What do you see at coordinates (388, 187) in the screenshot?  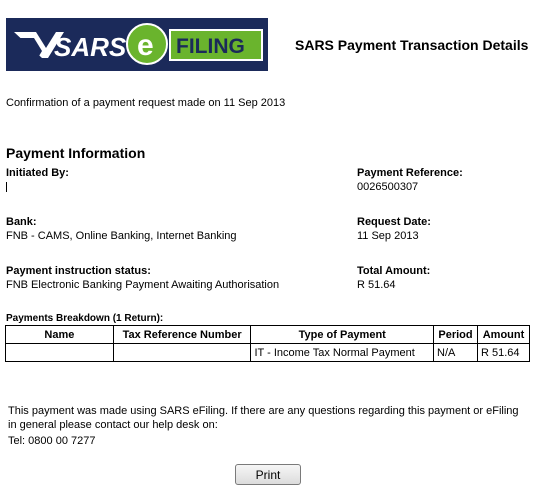 I see `payment-reference-value: 0026500307` at bounding box center [388, 187].